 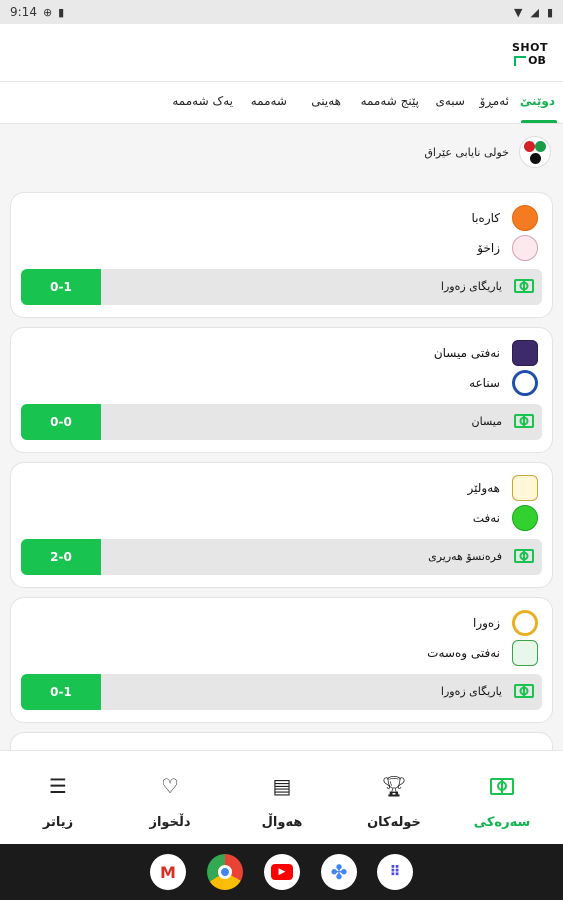 What do you see at coordinates (395, 872) in the screenshot?
I see `apps-icon: ⠿` at bounding box center [395, 872].